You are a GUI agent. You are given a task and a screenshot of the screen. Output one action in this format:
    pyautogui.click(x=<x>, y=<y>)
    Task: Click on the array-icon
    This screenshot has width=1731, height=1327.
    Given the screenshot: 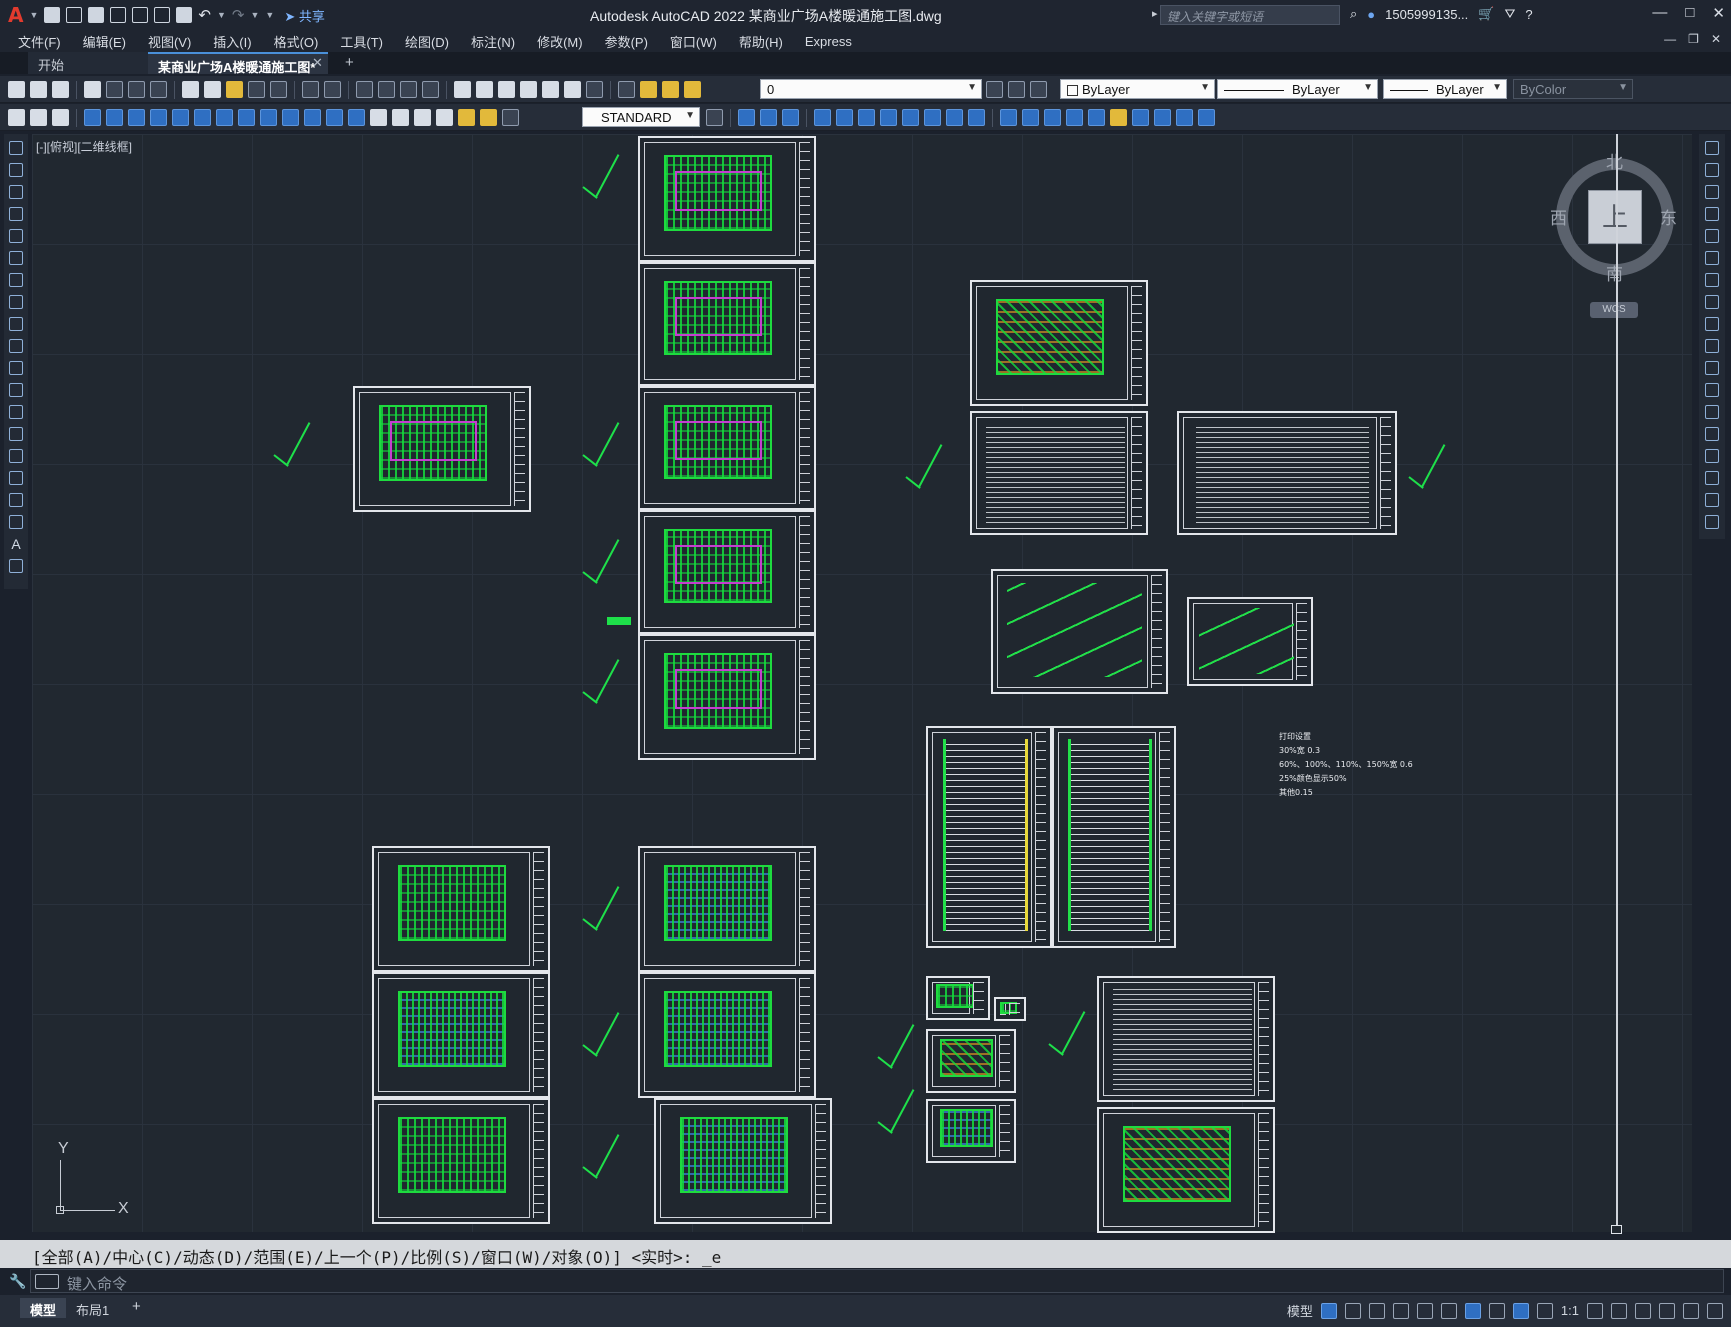 What is the action you would take?
    pyautogui.click(x=1712, y=236)
    